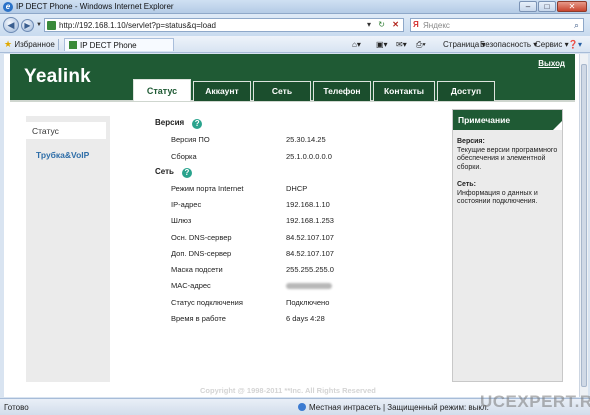  I want to click on tools-menu-button: Сервис ▾, so click(552, 44).